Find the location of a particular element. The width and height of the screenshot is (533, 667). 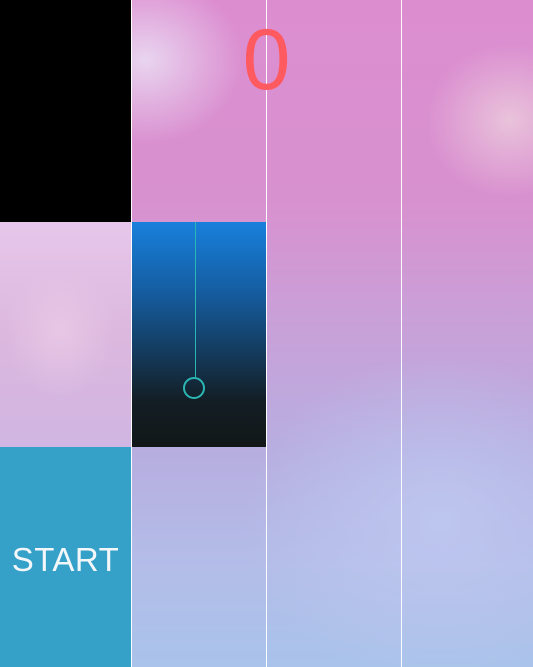

long-hold-tile is located at coordinates (199, 334).